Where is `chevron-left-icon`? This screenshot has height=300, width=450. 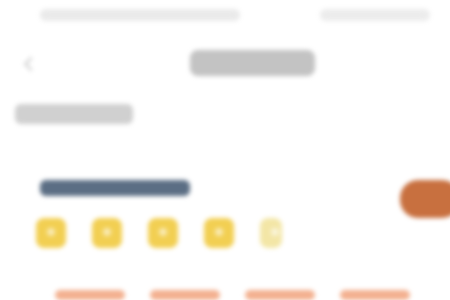 chevron-left-icon is located at coordinates (30, 64).